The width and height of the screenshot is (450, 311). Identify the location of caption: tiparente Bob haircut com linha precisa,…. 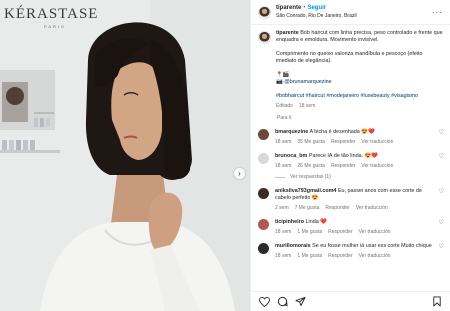
(351, 70).